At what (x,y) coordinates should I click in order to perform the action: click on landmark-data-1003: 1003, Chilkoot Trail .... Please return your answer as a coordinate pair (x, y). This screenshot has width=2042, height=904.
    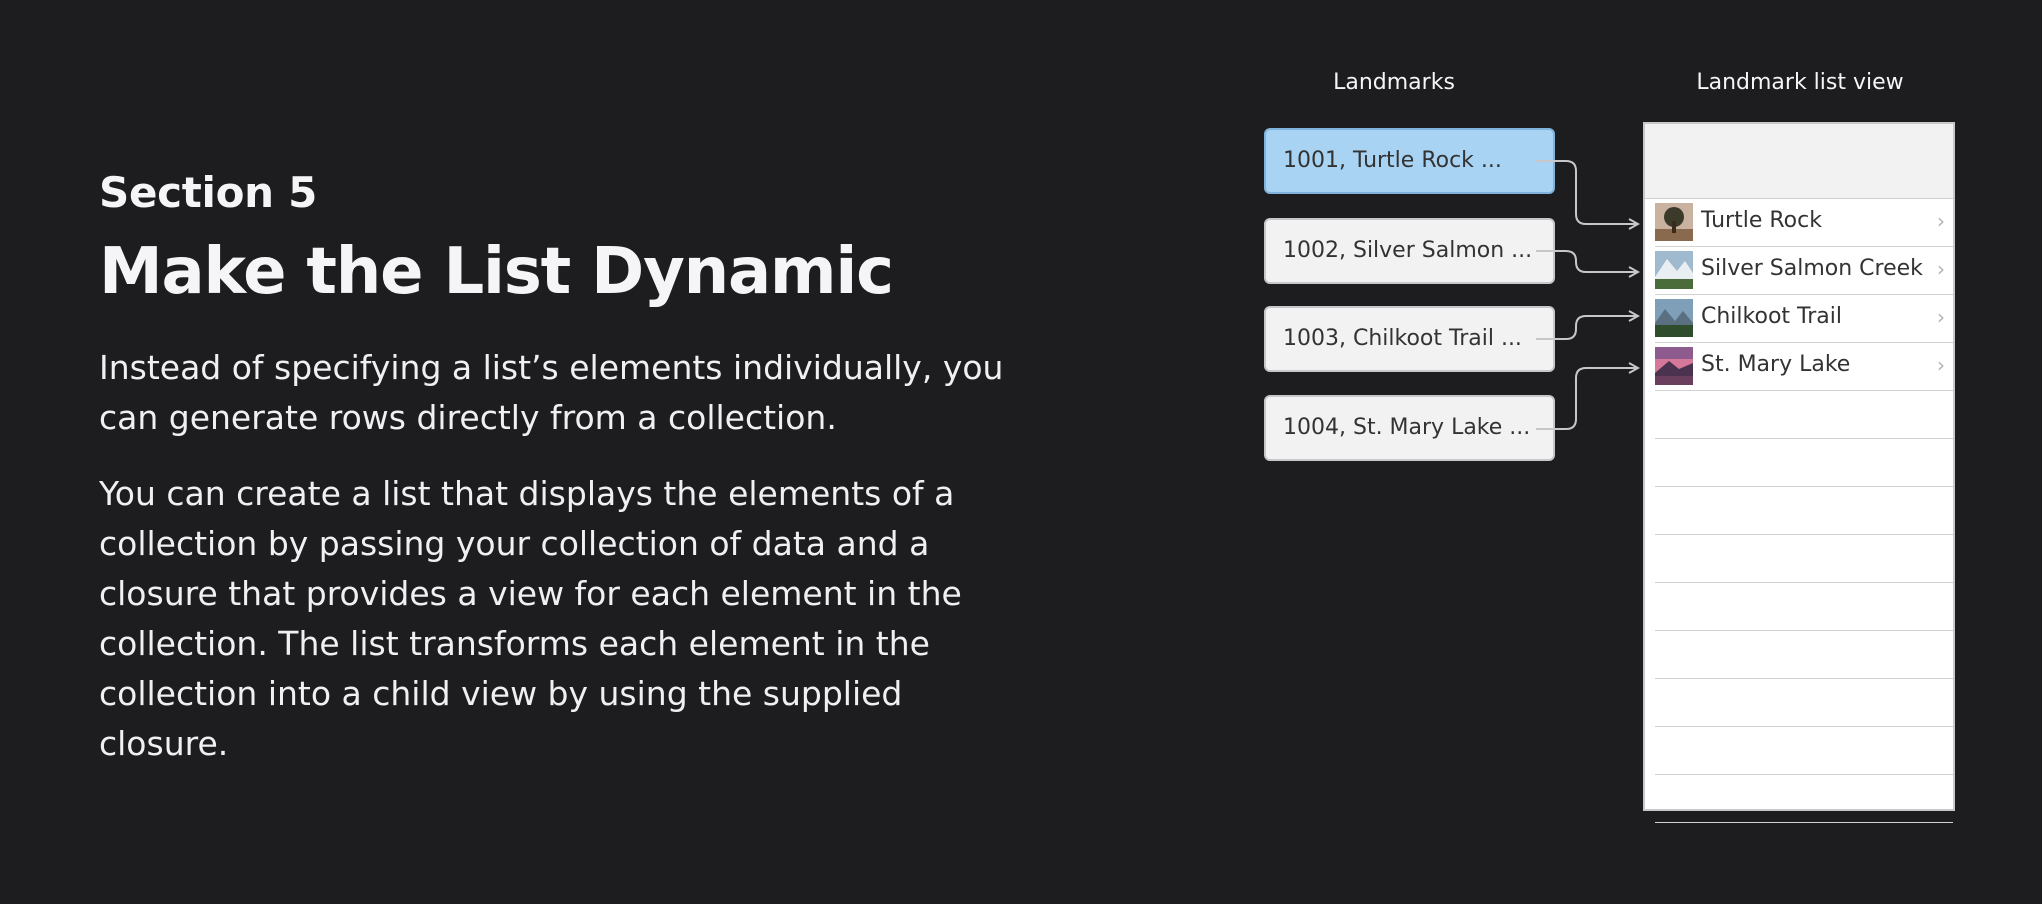
    Looking at the image, I should click on (1409, 339).